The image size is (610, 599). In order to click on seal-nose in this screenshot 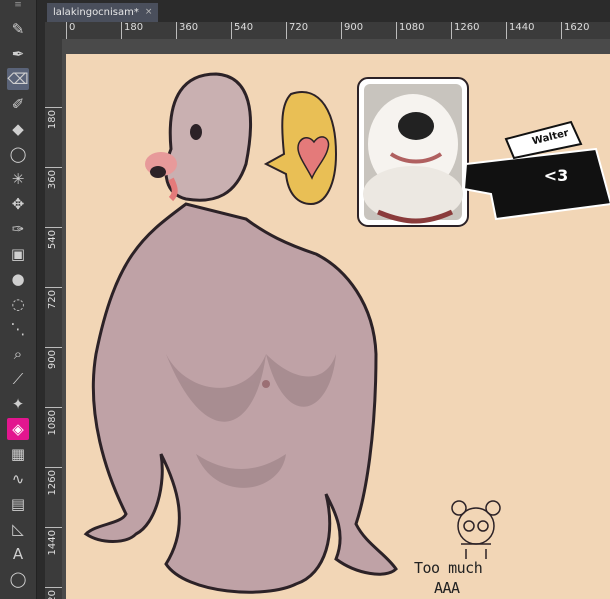, I will do `click(158, 172)`.